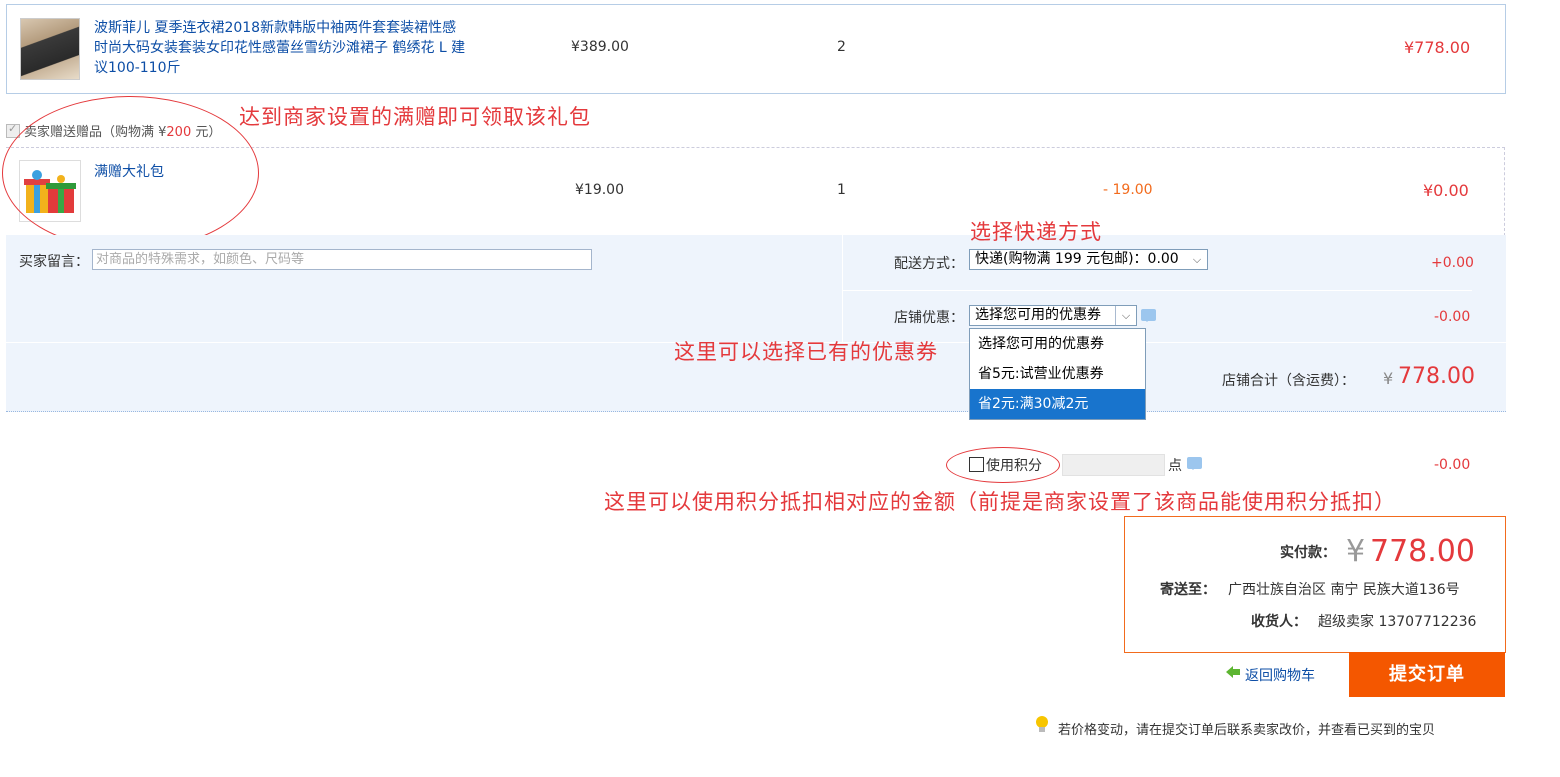 This screenshot has height=777, width=1560. I want to click on submit-order-button: 提交订单, so click(1427, 674).